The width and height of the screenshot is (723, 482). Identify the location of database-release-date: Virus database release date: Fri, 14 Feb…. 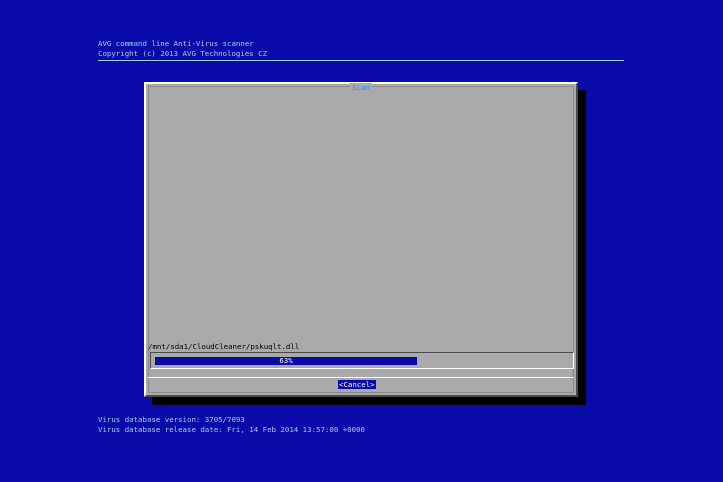
(231, 429).